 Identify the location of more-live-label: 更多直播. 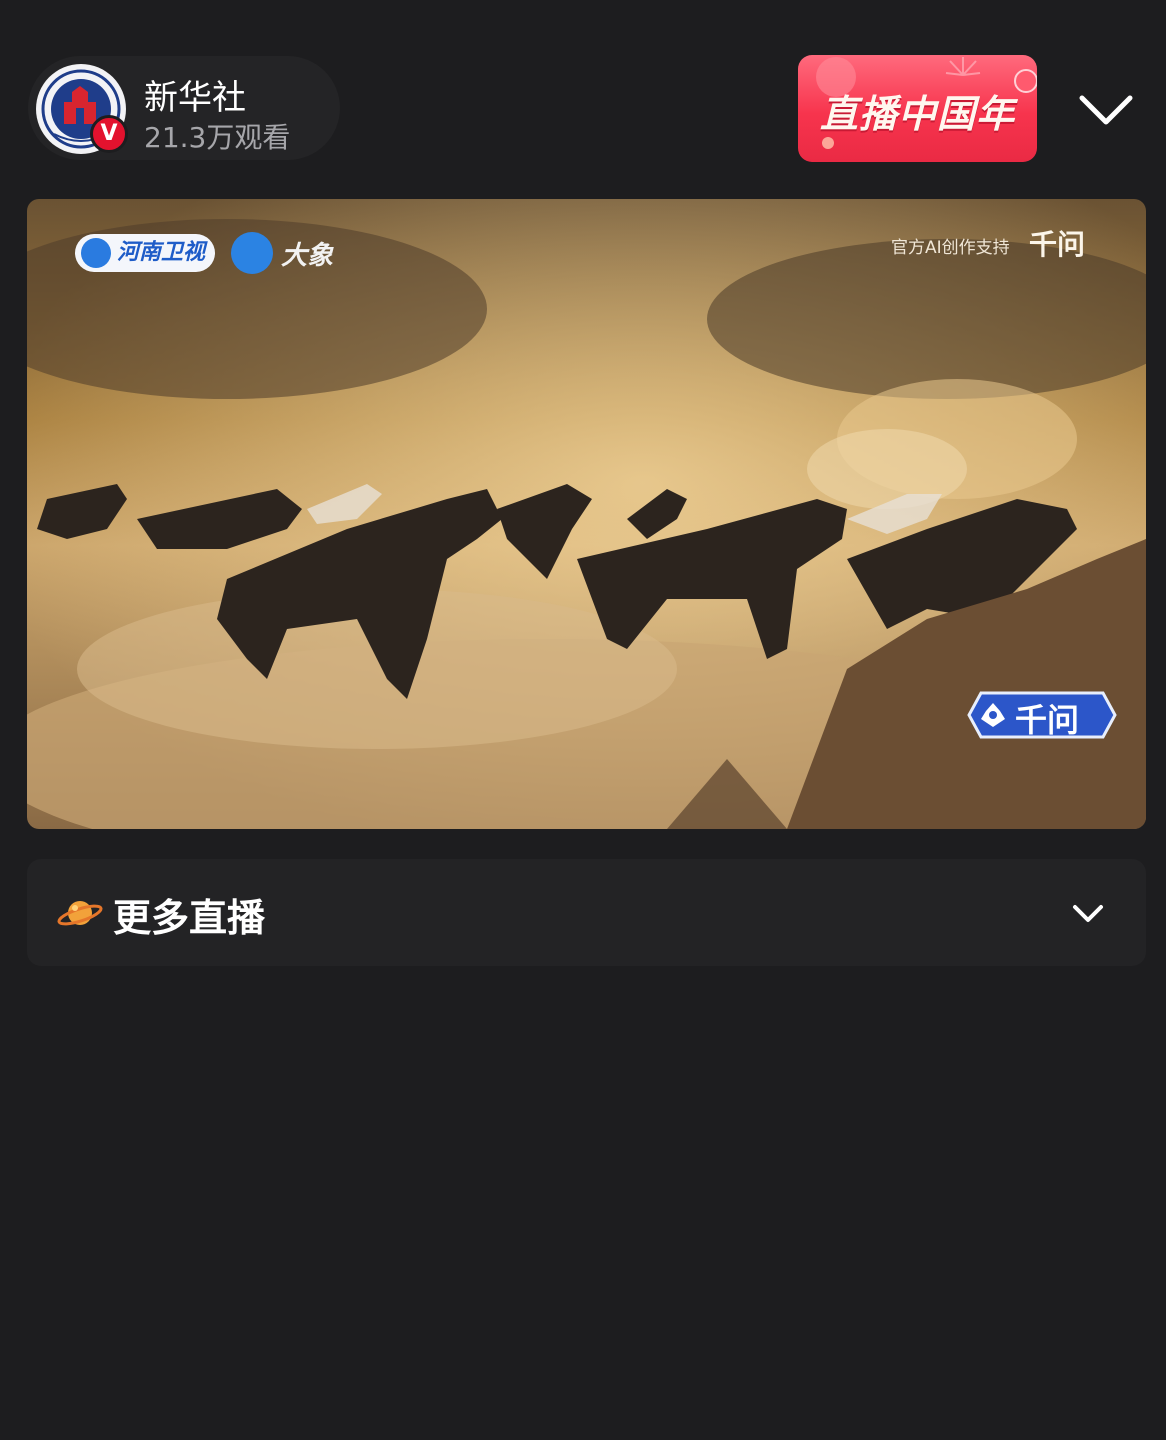
(189, 918).